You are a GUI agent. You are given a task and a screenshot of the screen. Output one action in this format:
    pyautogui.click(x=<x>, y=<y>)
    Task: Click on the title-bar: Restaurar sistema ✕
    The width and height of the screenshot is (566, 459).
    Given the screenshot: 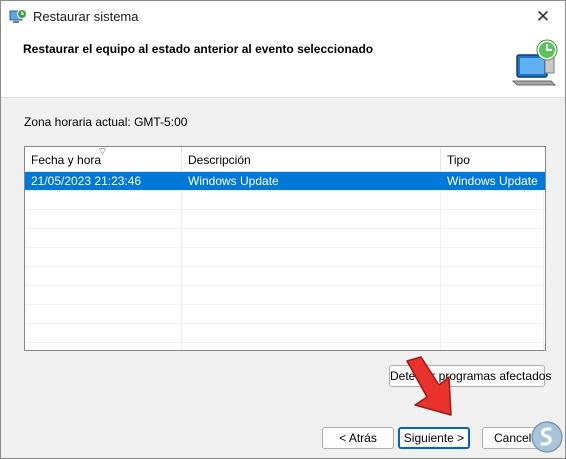 What is the action you would take?
    pyautogui.click(x=283, y=17)
    